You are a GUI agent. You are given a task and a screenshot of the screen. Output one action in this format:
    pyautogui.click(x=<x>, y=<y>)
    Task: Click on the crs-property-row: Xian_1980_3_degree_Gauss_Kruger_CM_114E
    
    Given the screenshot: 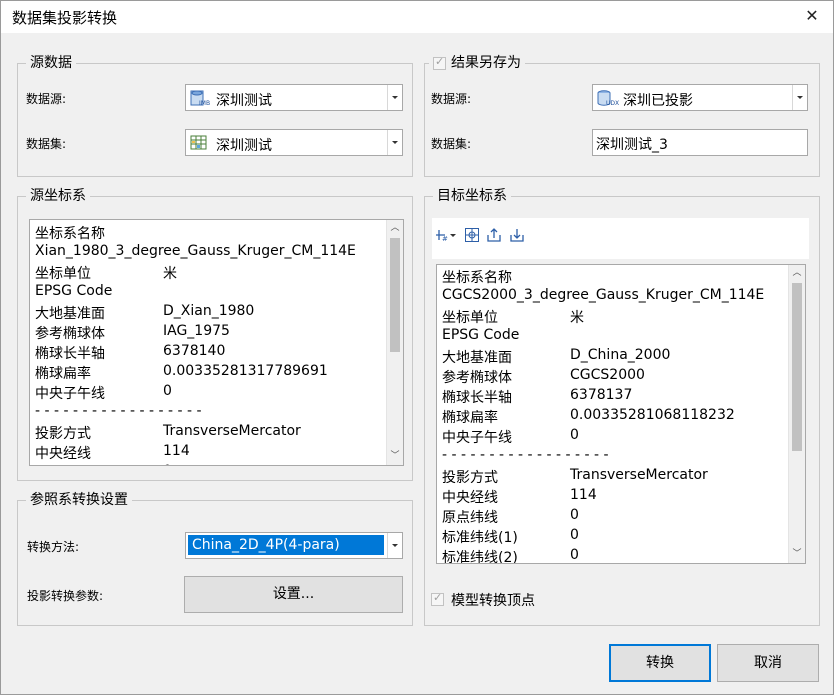 What is the action you would take?
    pyautogui.click(x=195, y=253)
    